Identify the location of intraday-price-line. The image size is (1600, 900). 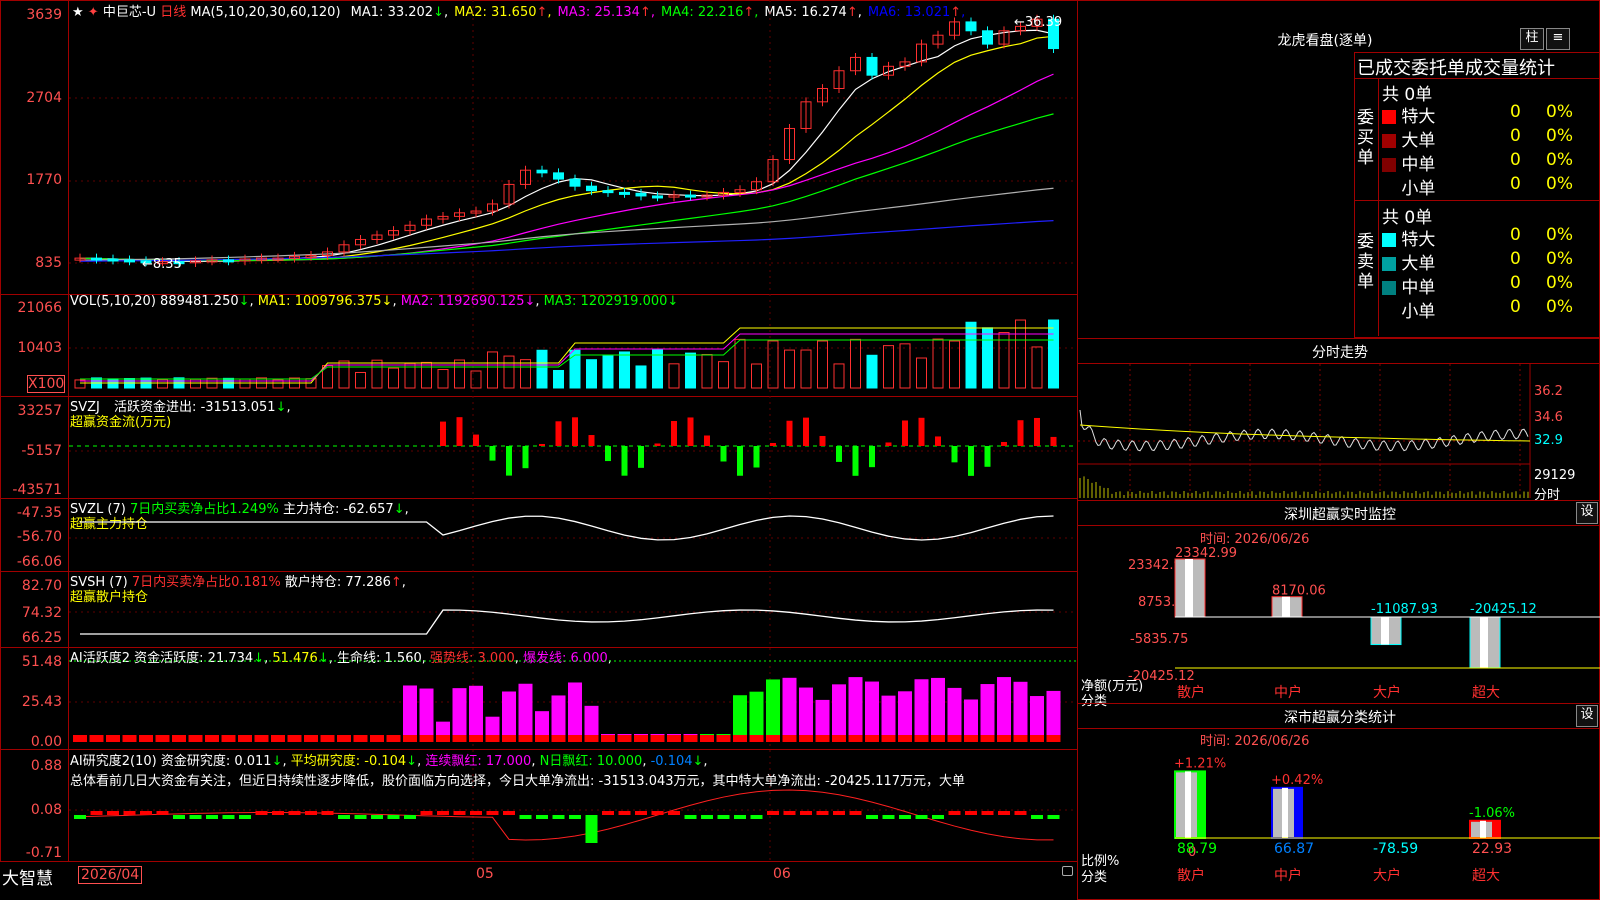
(1304, 430).